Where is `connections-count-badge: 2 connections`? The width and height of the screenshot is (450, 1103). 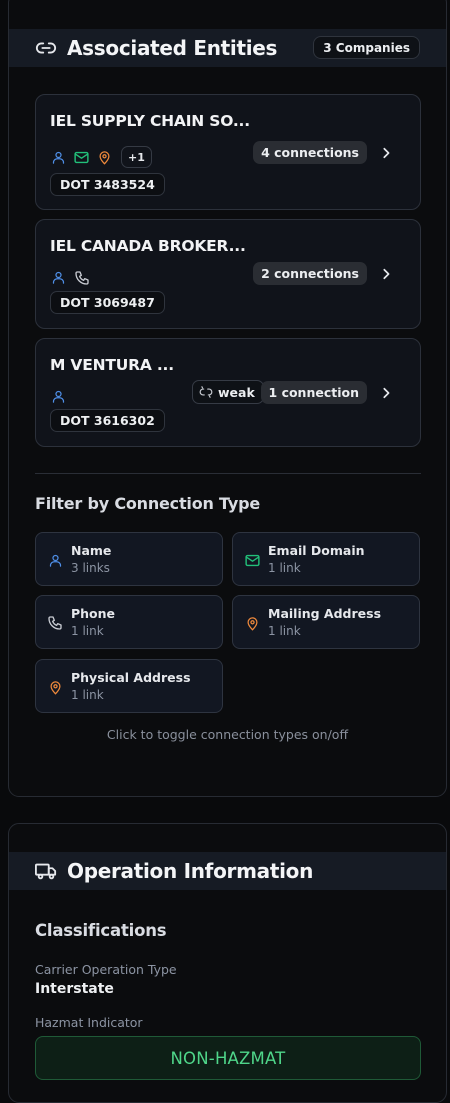
connections-count-badge: 2 connections is located at coordinates (310, 273).